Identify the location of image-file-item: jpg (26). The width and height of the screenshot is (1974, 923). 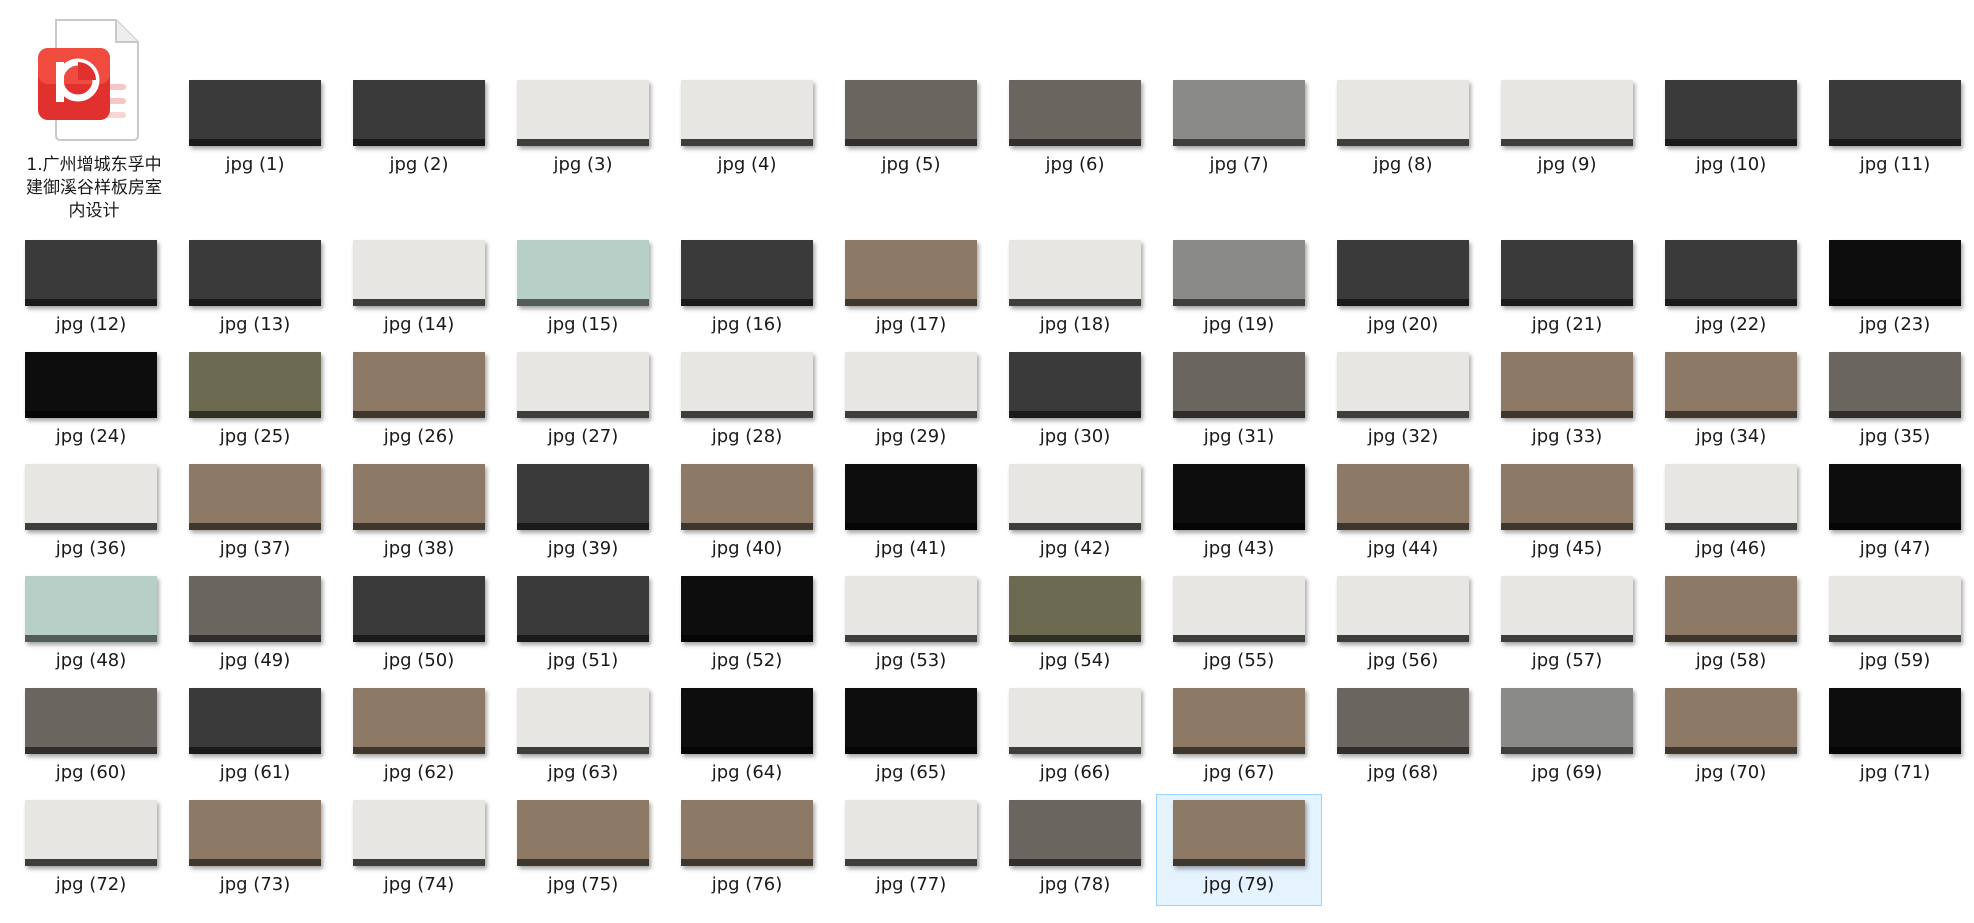
(419, 400).